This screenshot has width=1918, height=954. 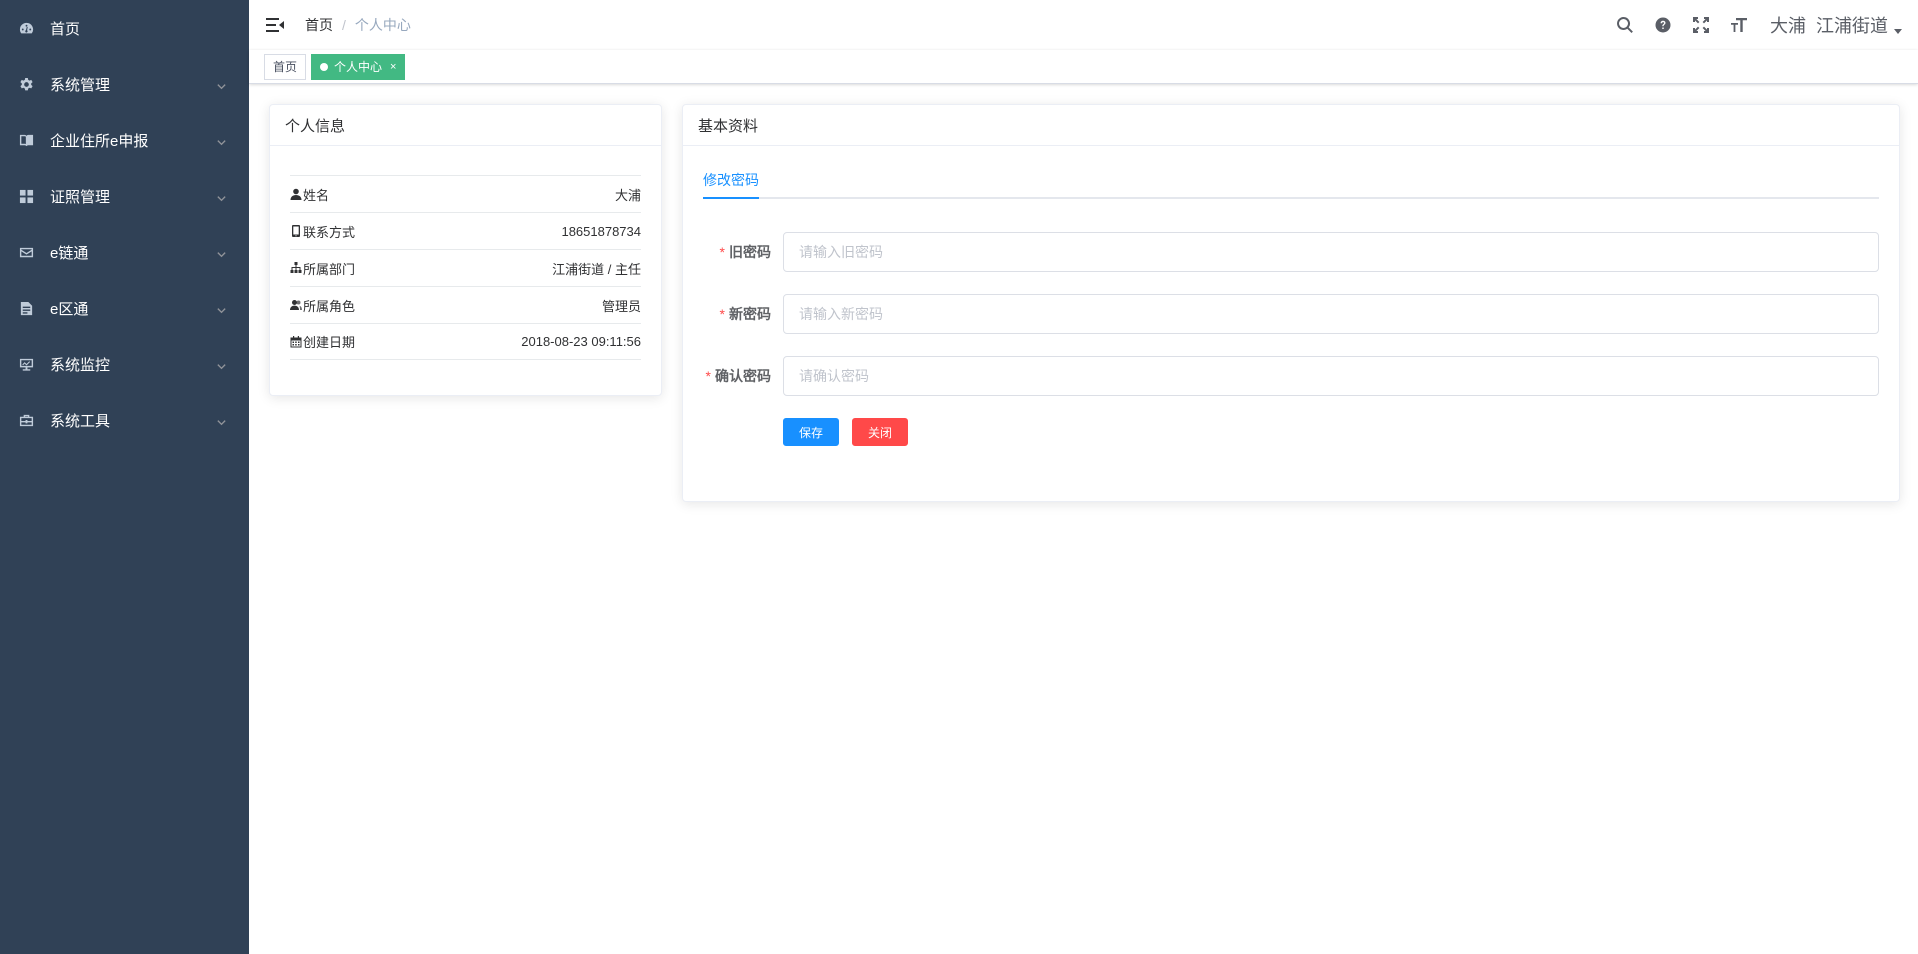 I want to click on breadcrumb-current: 个人中心, so click(x=382, y=25).